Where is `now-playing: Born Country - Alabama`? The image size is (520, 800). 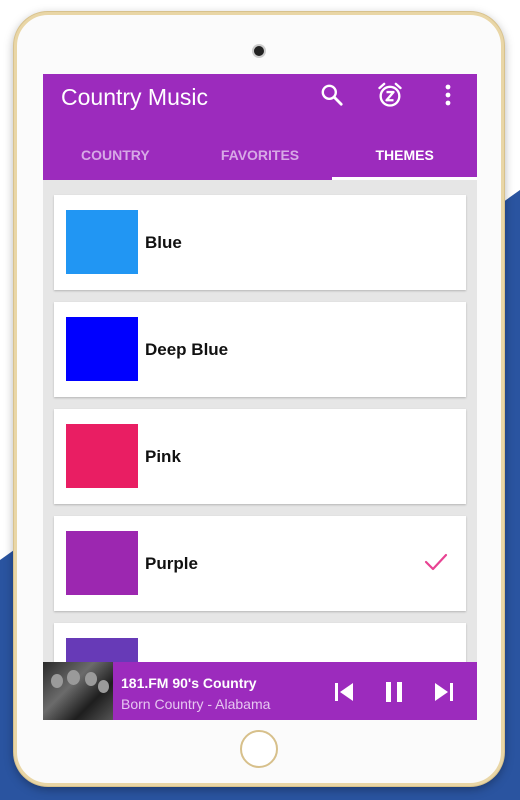
now-playing: Born Country - Alabama is located at coordinates (195, 704).